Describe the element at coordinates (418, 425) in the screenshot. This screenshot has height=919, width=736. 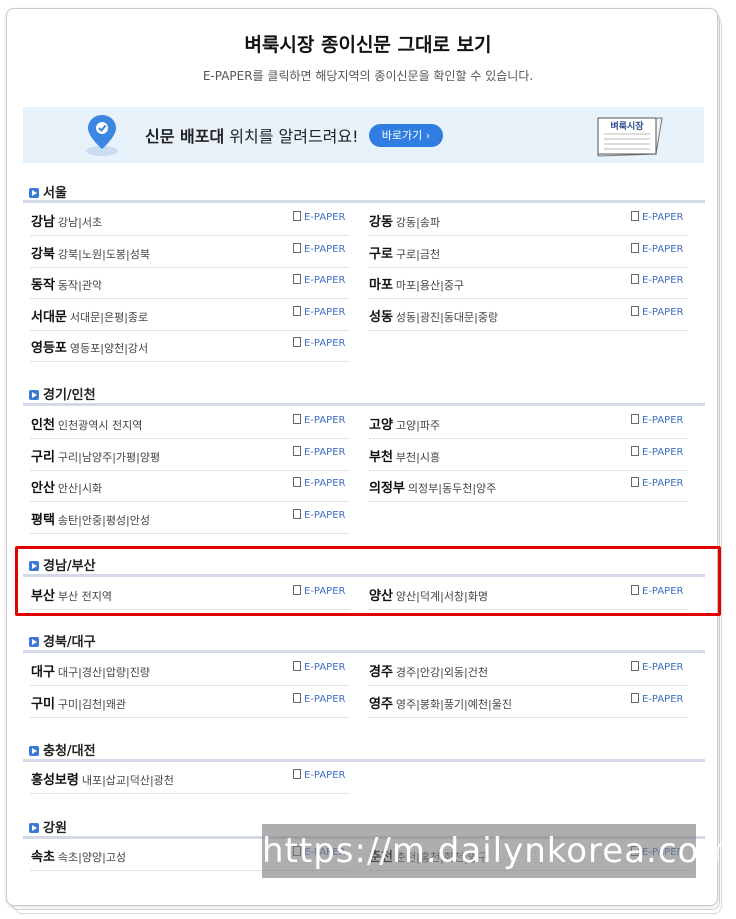
I see `region-areas: 고양|파주` at that location.